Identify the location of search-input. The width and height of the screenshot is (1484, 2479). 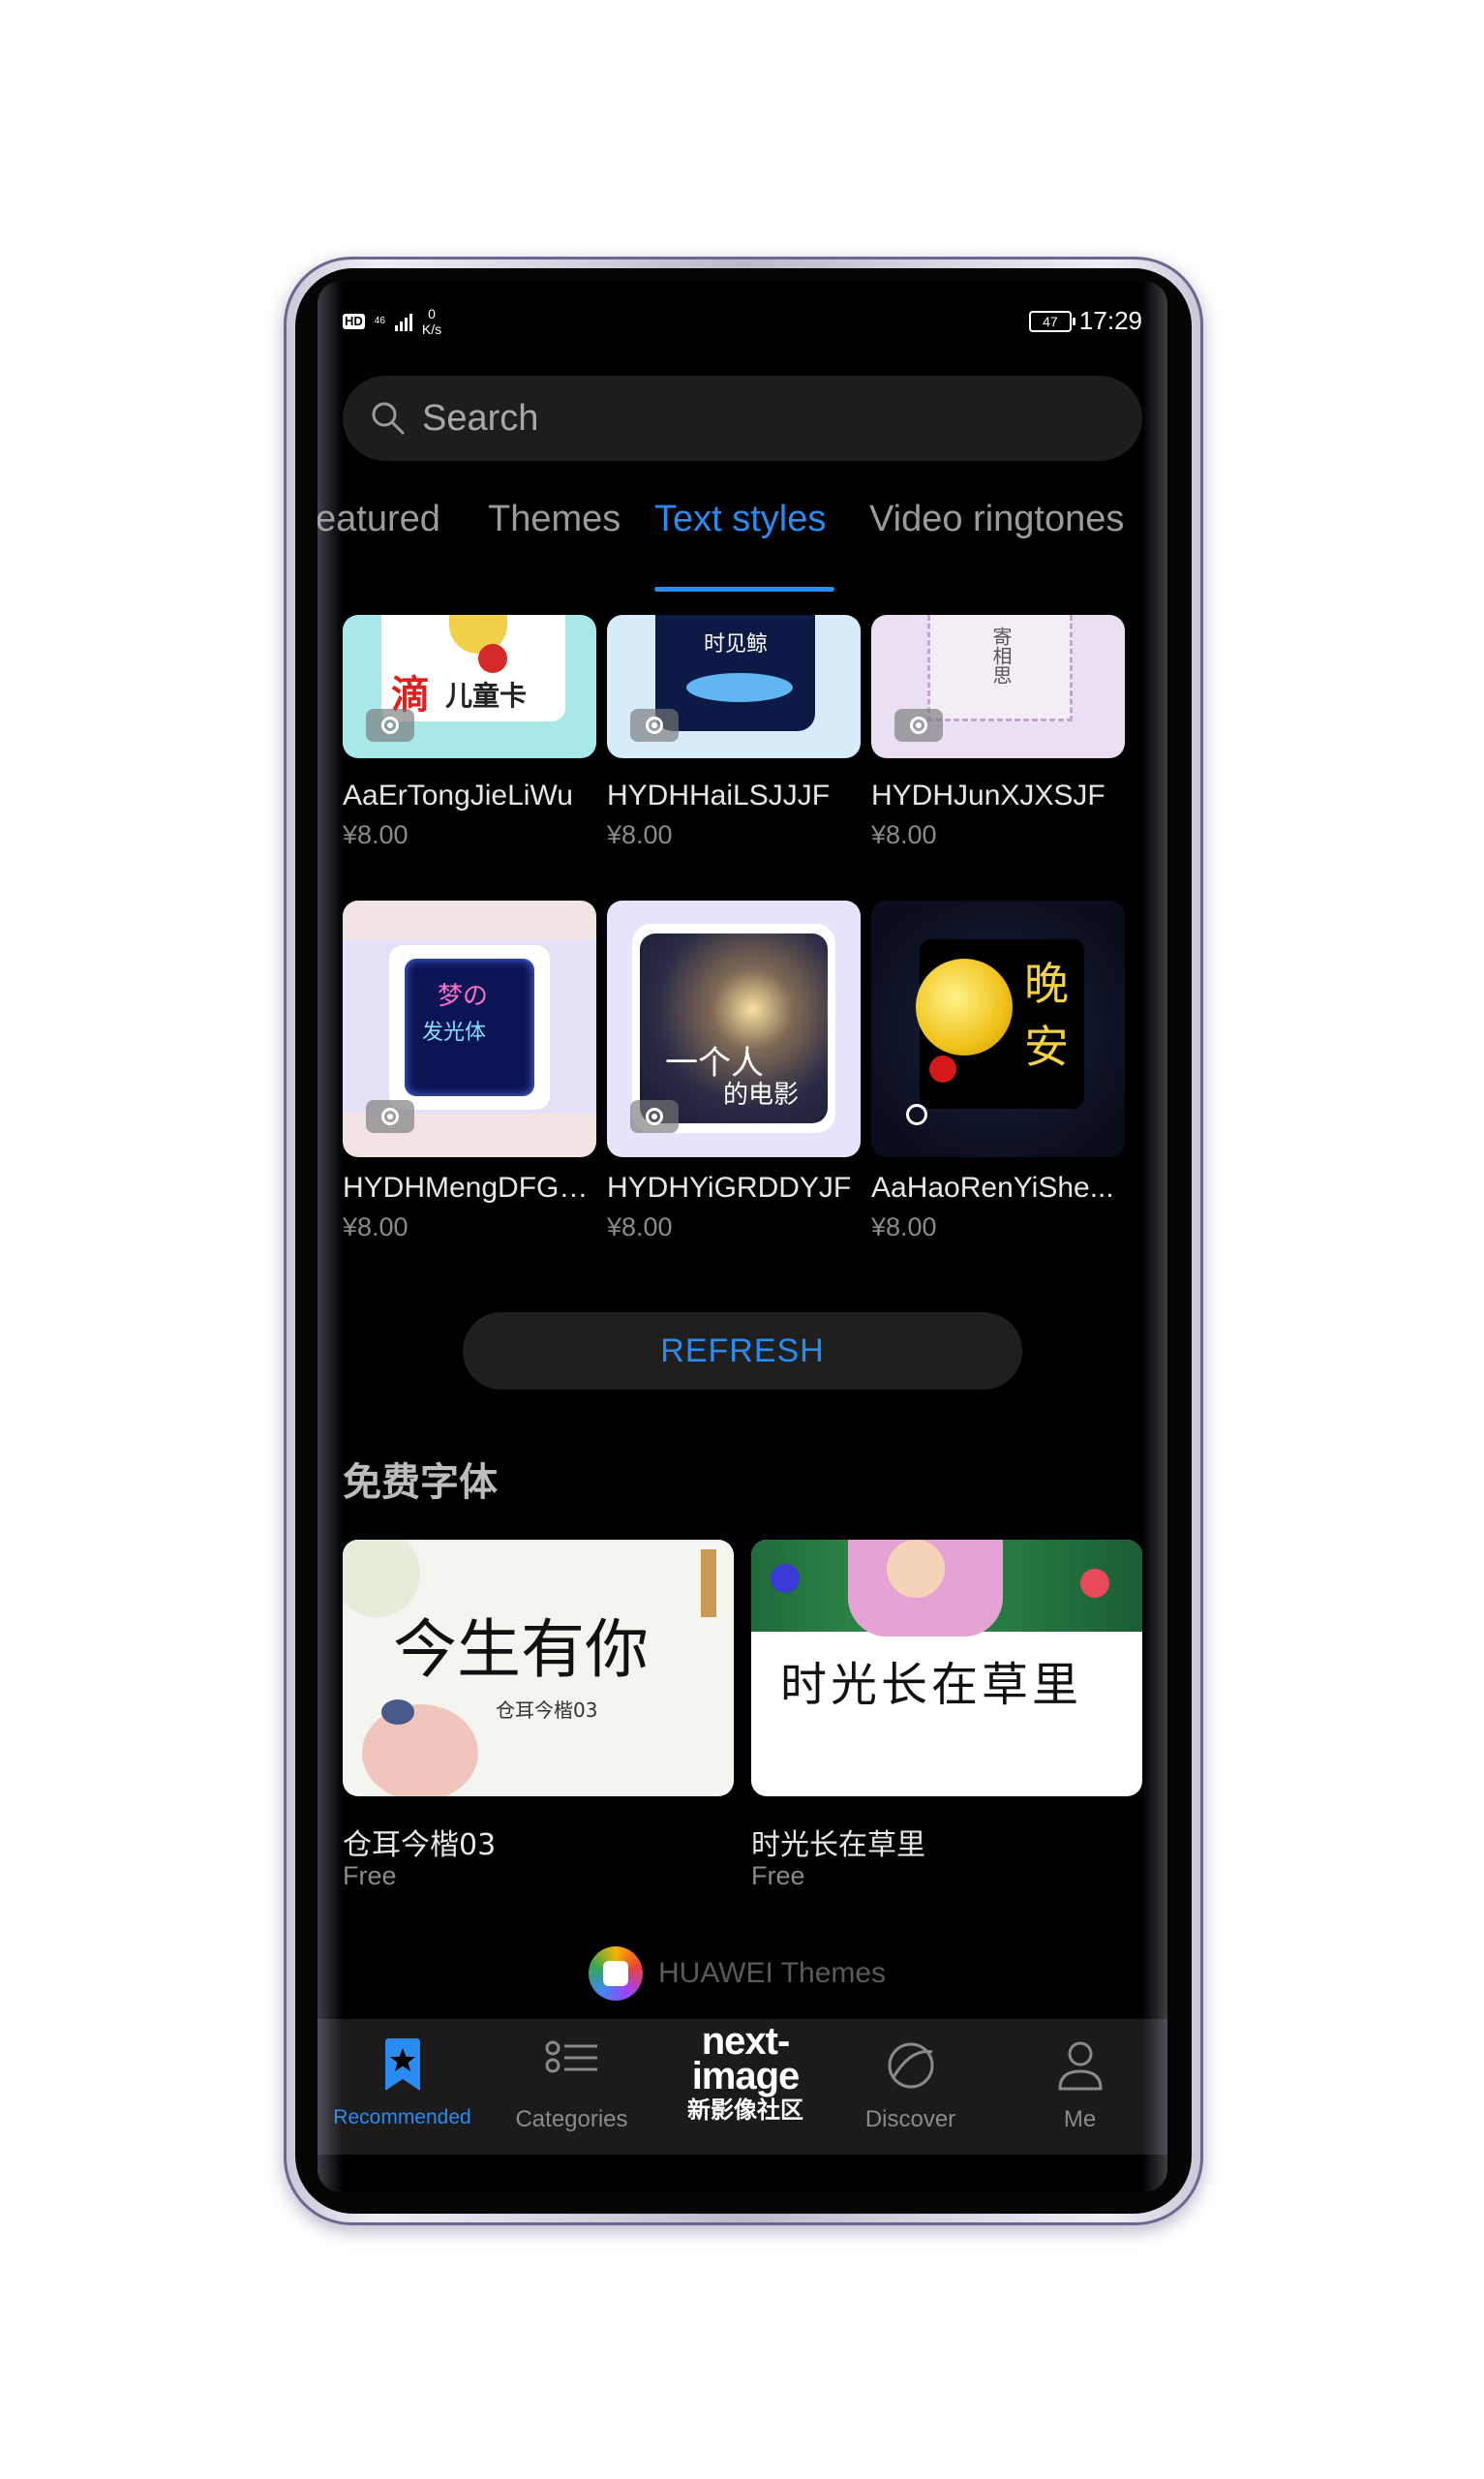
(712, 418).